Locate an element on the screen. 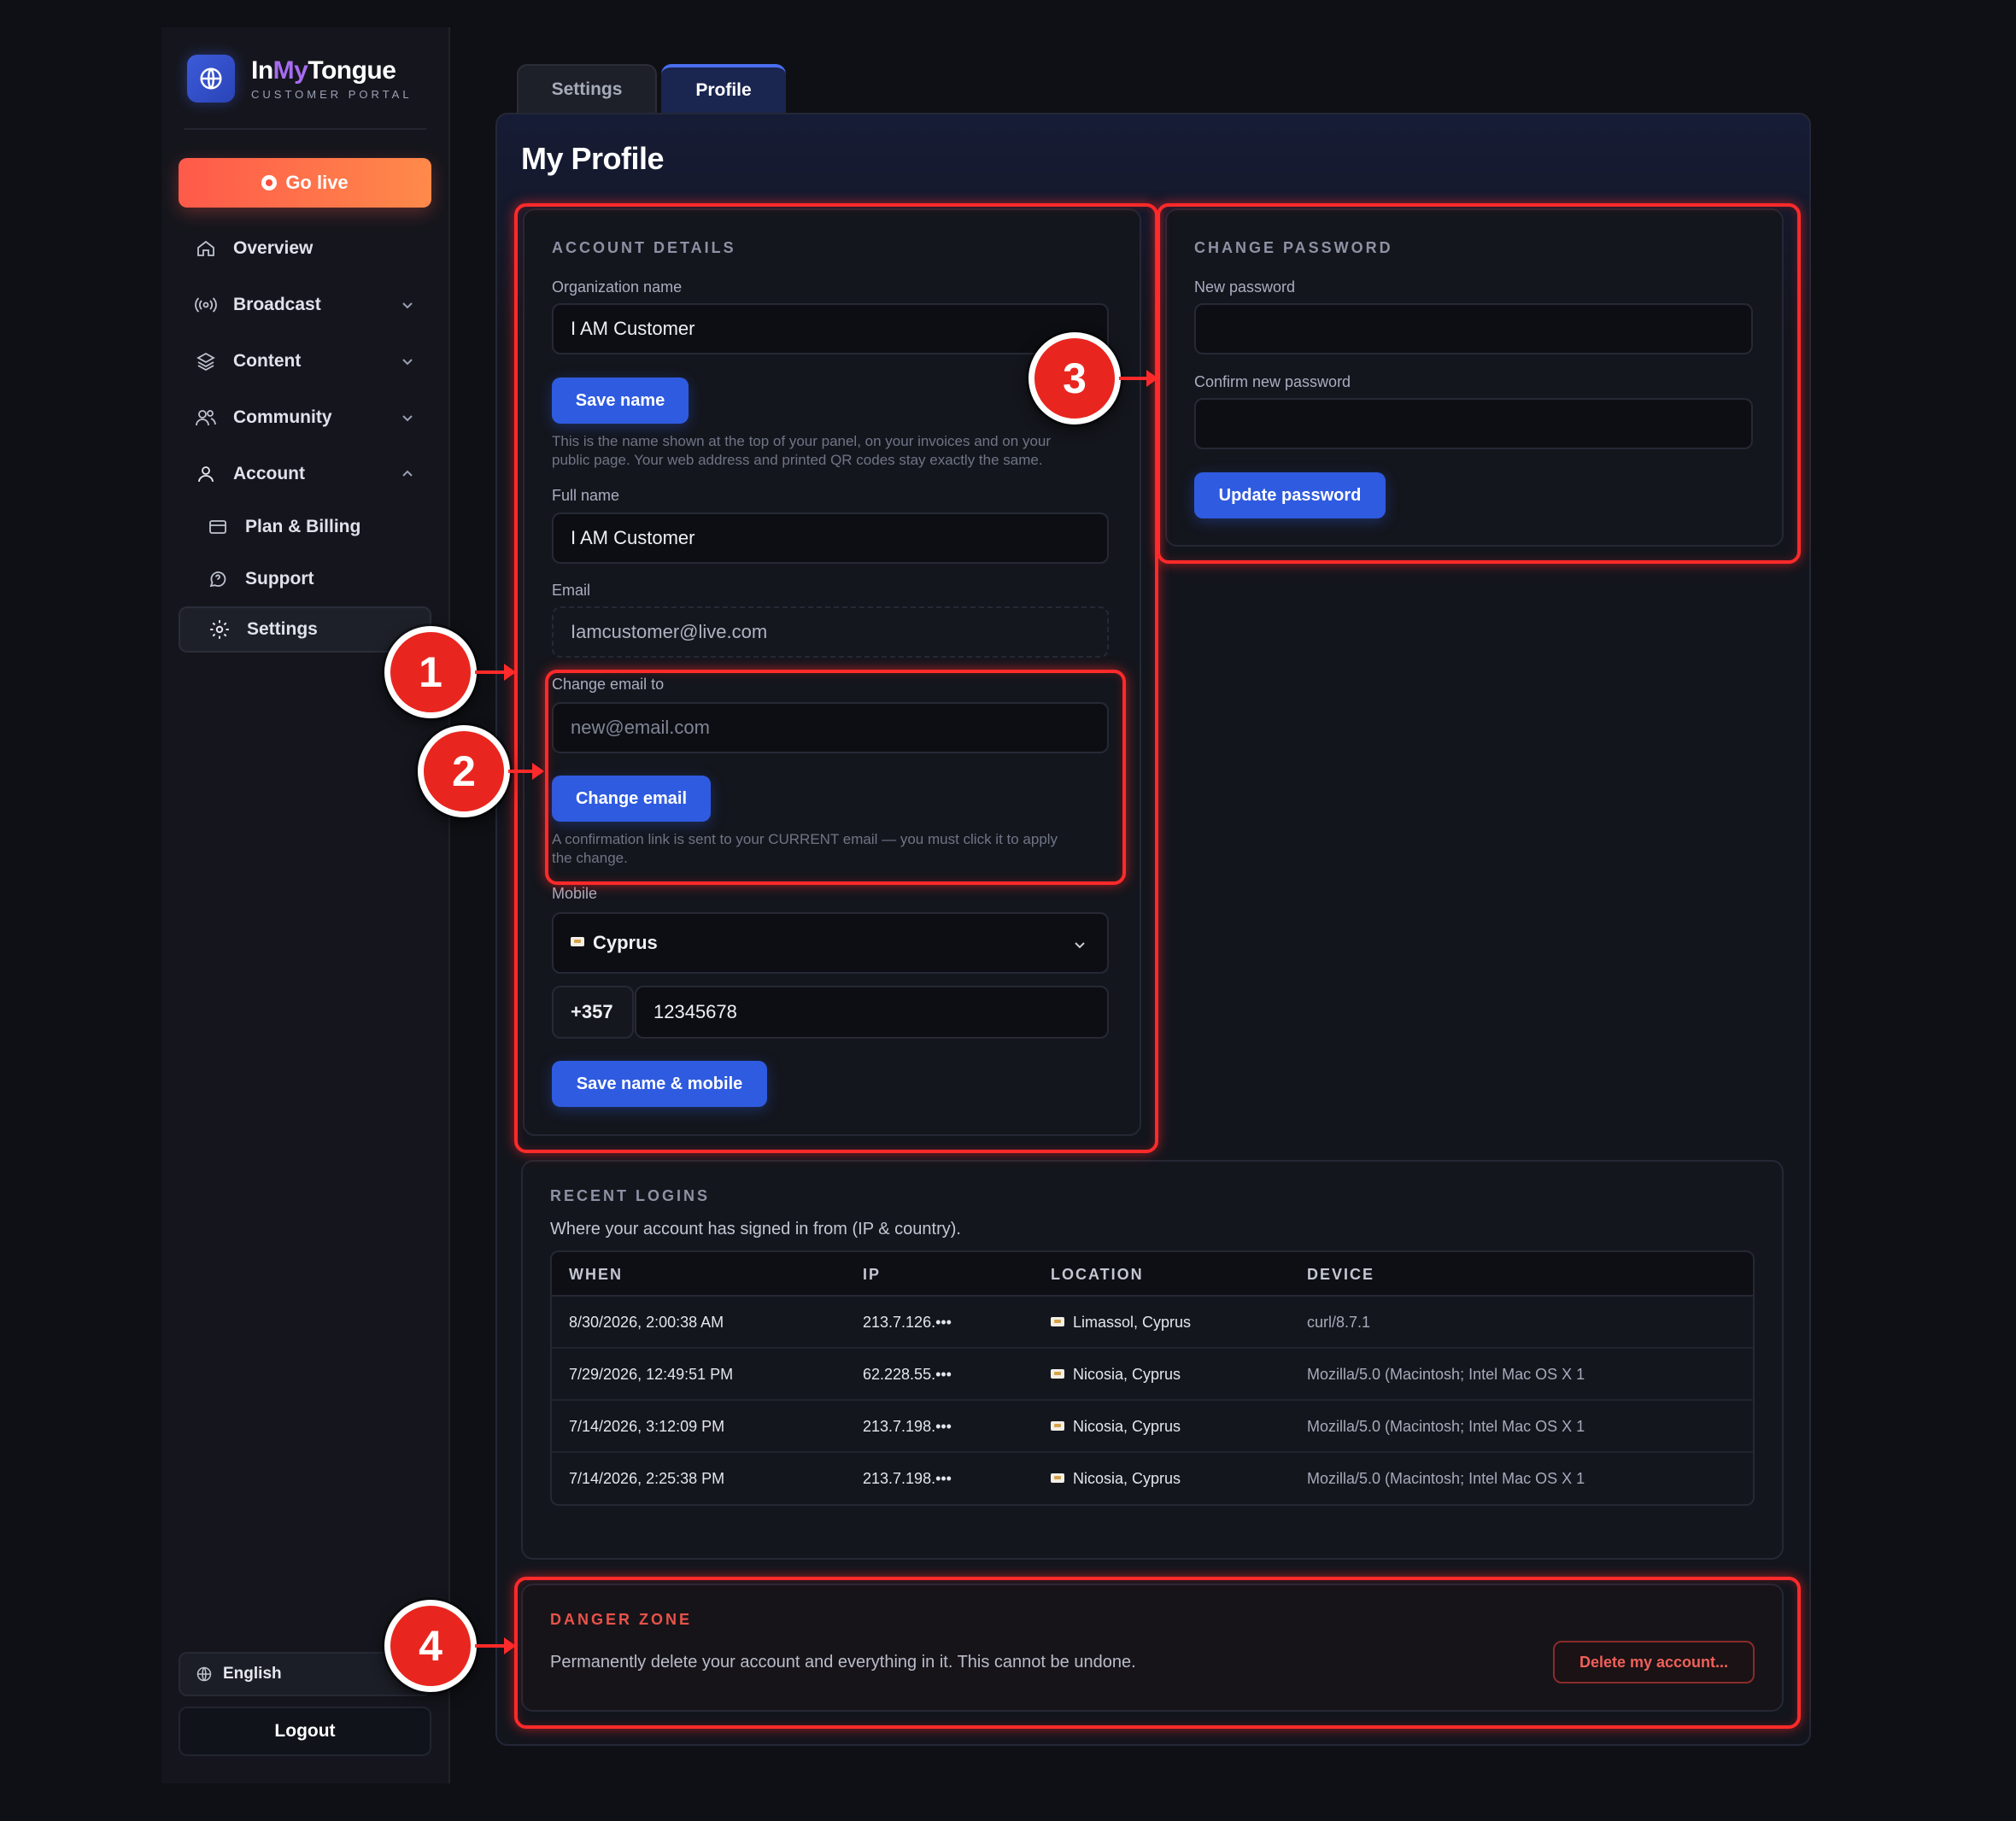 This screenshot has height=1821, width=2016. sidebar-item-plan-billing: Plan & Billing is located at coordinates (305, 527).